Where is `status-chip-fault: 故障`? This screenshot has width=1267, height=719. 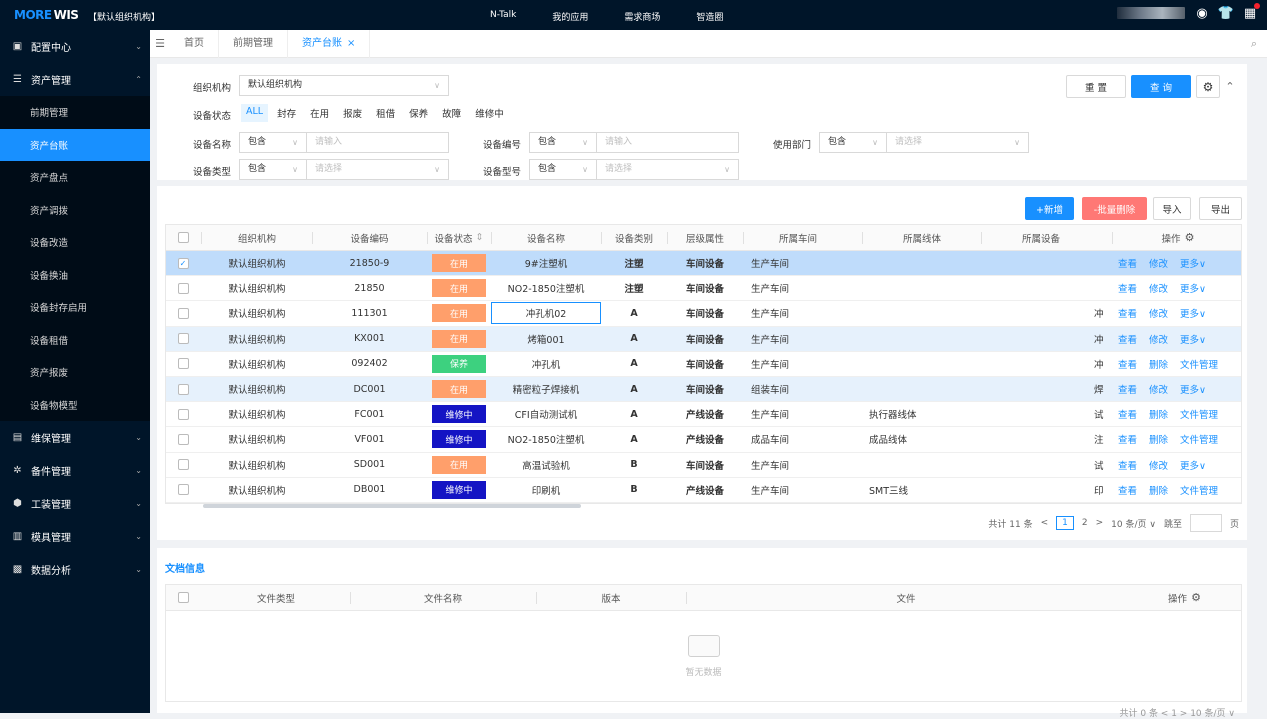
status-chip-fault: 故障 is located at coordinates (451, 113).